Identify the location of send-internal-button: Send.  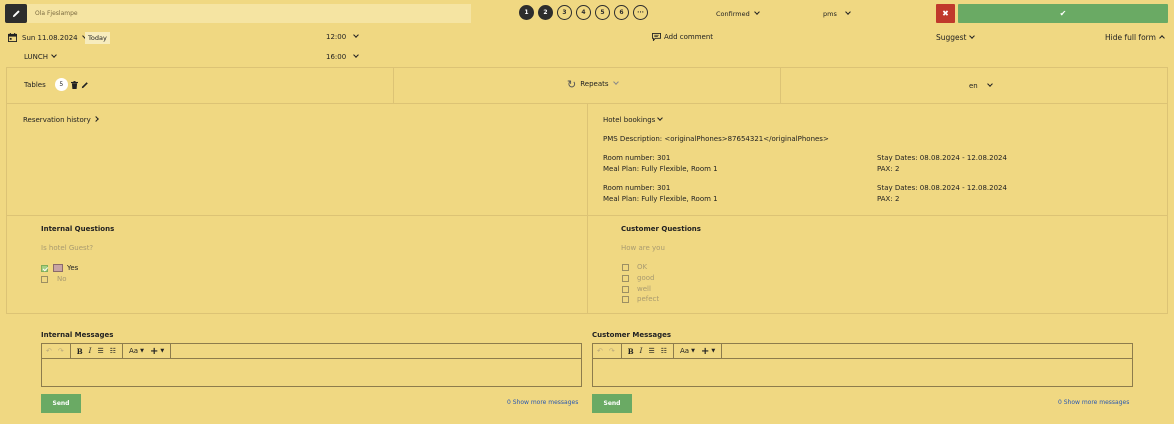
(61, 403).